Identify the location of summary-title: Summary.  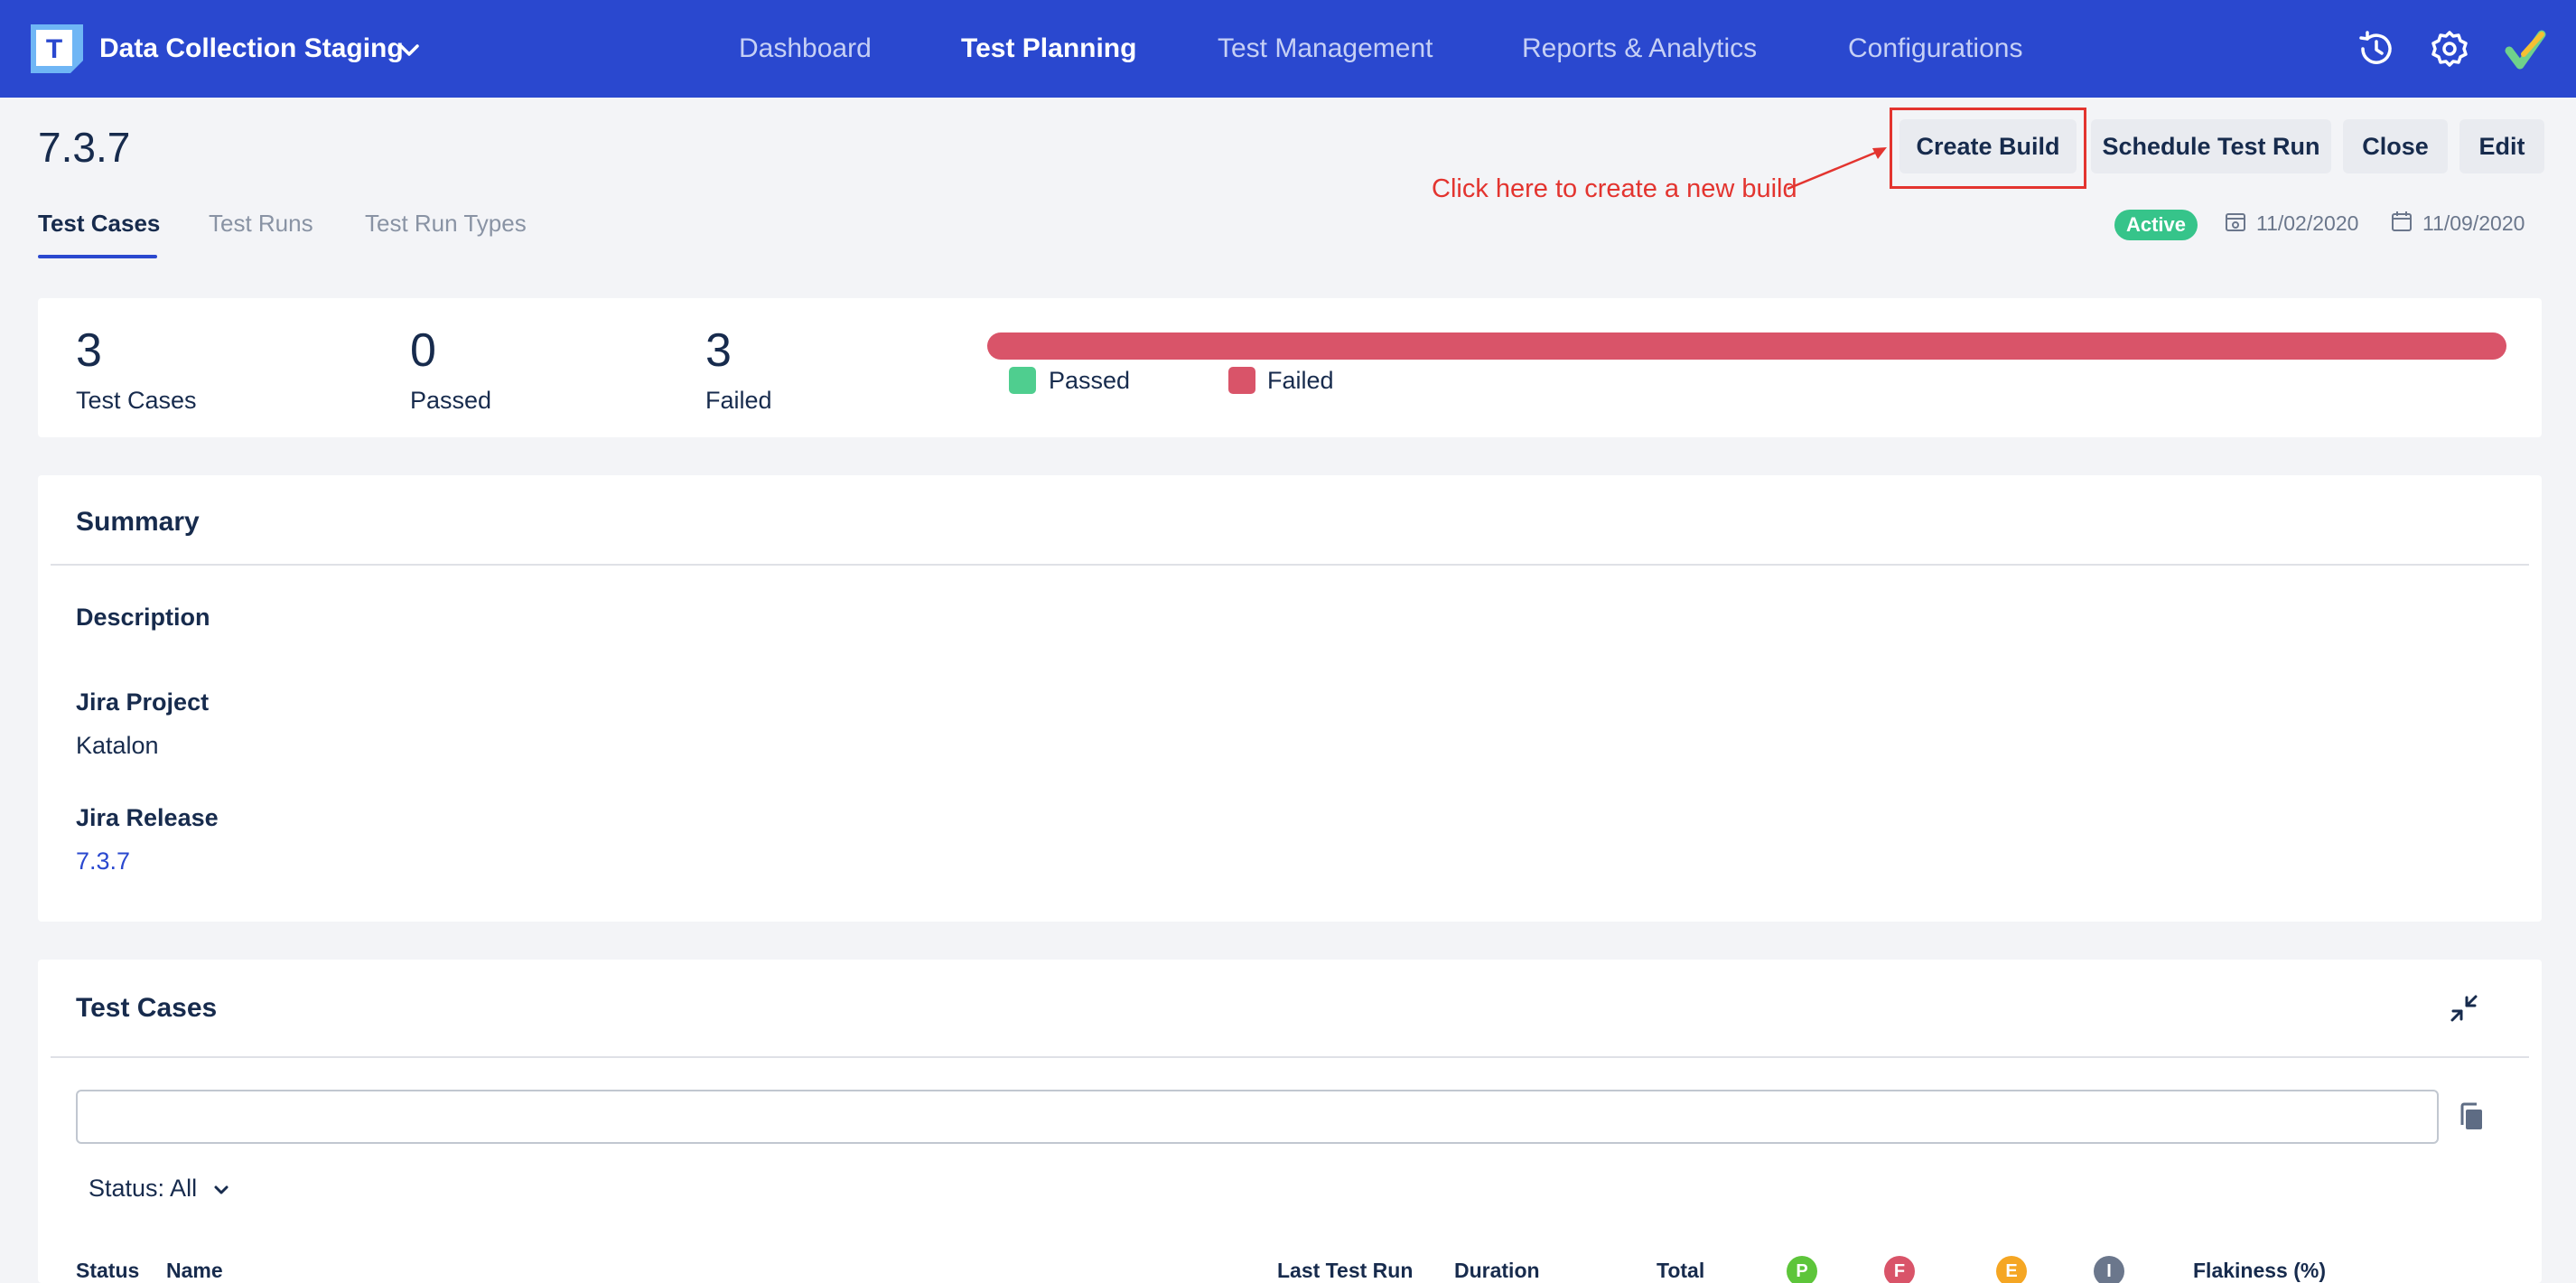
(138, 522).